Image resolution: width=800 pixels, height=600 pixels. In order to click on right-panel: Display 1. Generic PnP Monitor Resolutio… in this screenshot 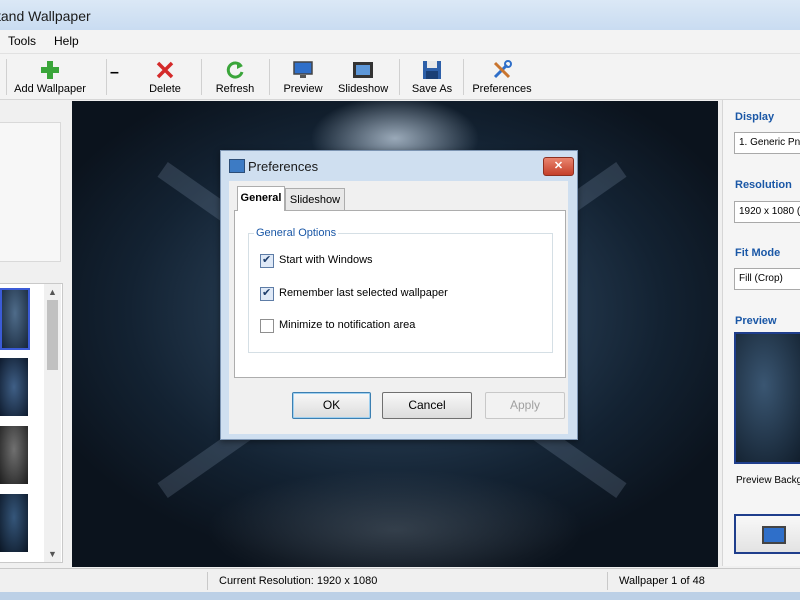, I will do `click(761, 333)`.